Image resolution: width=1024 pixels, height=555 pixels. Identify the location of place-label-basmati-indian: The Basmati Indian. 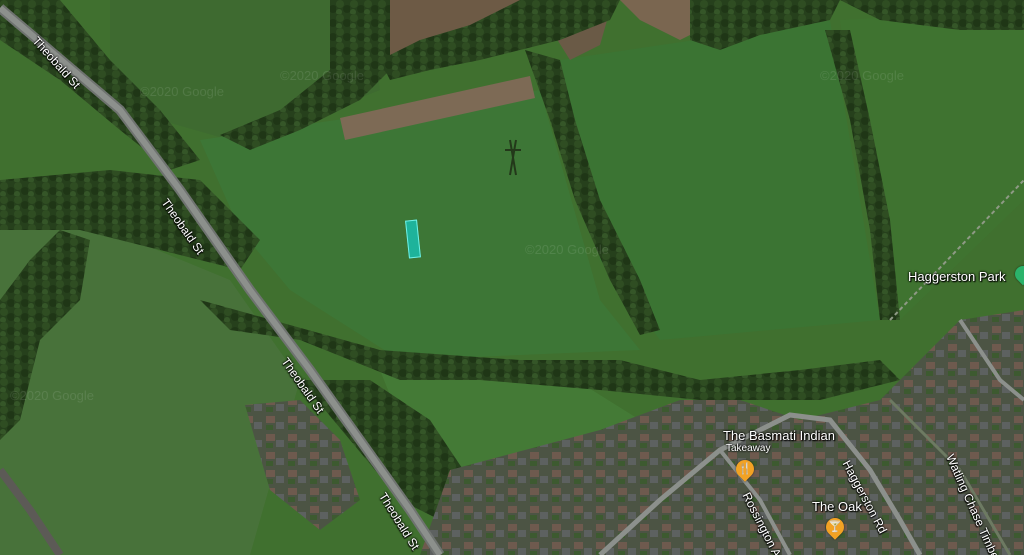
(779, 435).